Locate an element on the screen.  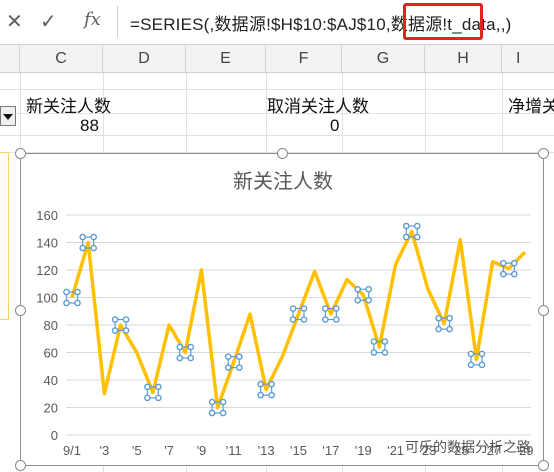
x-tick-label: 9/1 is located at coordinates (72, 450).